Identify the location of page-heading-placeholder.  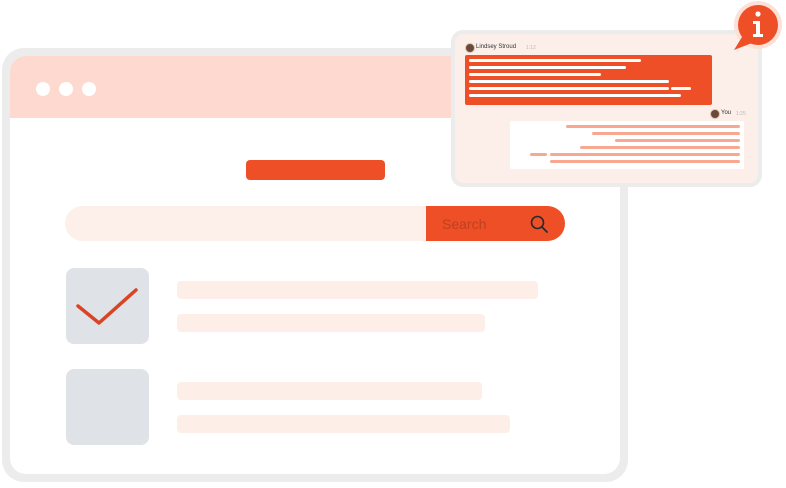
(315, 170).